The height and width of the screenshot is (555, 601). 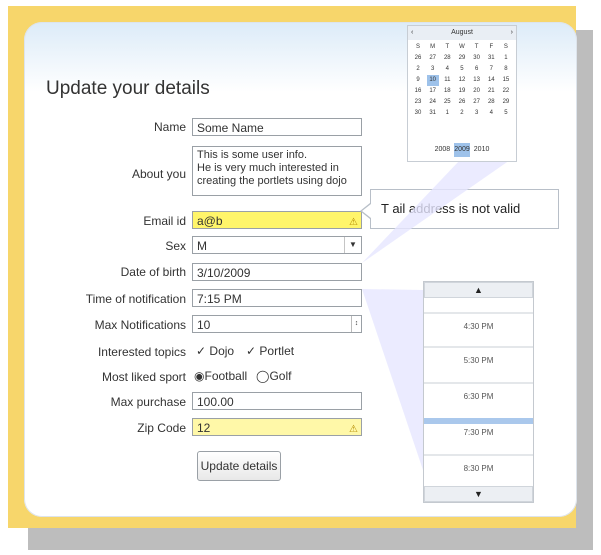 What do you see at coordinates (447, 102) in the screenshot?
I see `calendar-day: 25` at bounding box center [447, 102].